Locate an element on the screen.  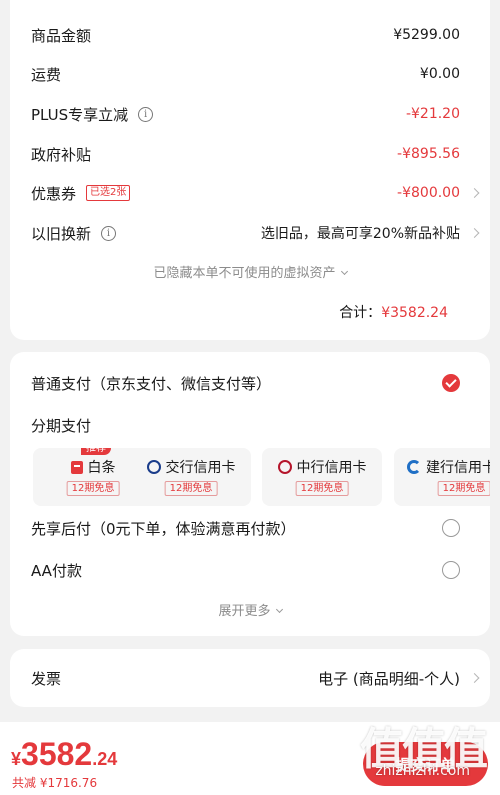
installment-option-bocom: 交行信用卡 12期免息 is located at coordinates (191, 477).